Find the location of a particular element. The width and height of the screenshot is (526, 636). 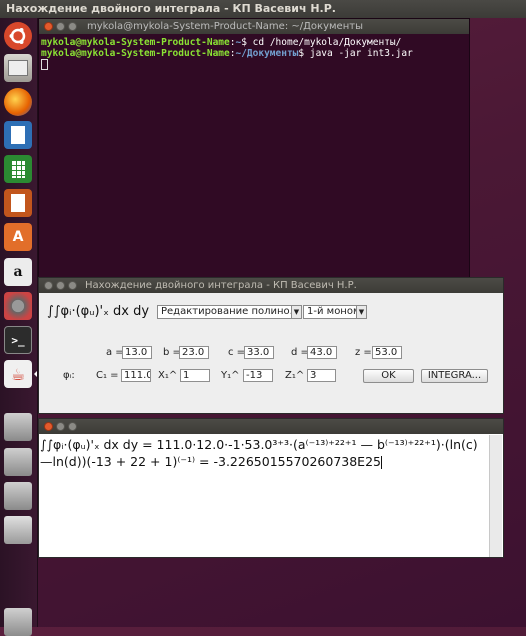

amazon-icon: a is located at coordinates (18, 272).